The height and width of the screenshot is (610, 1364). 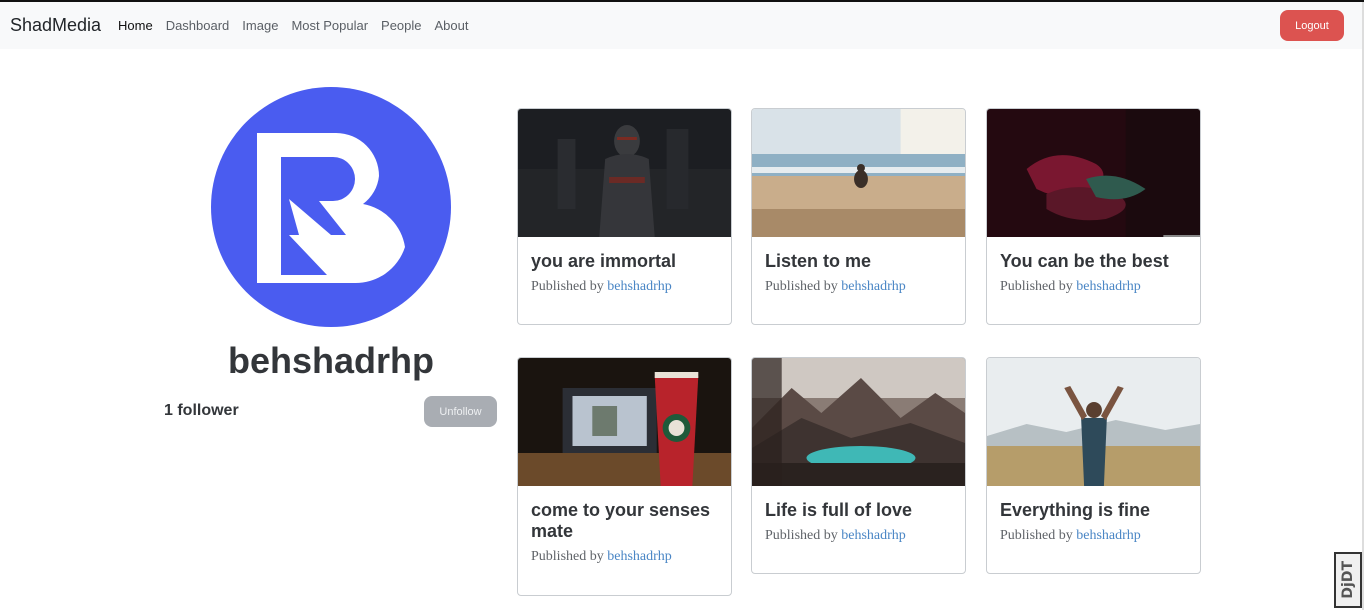 I want to click on post-title: come to your senses mate, so click(x=624, y=521).